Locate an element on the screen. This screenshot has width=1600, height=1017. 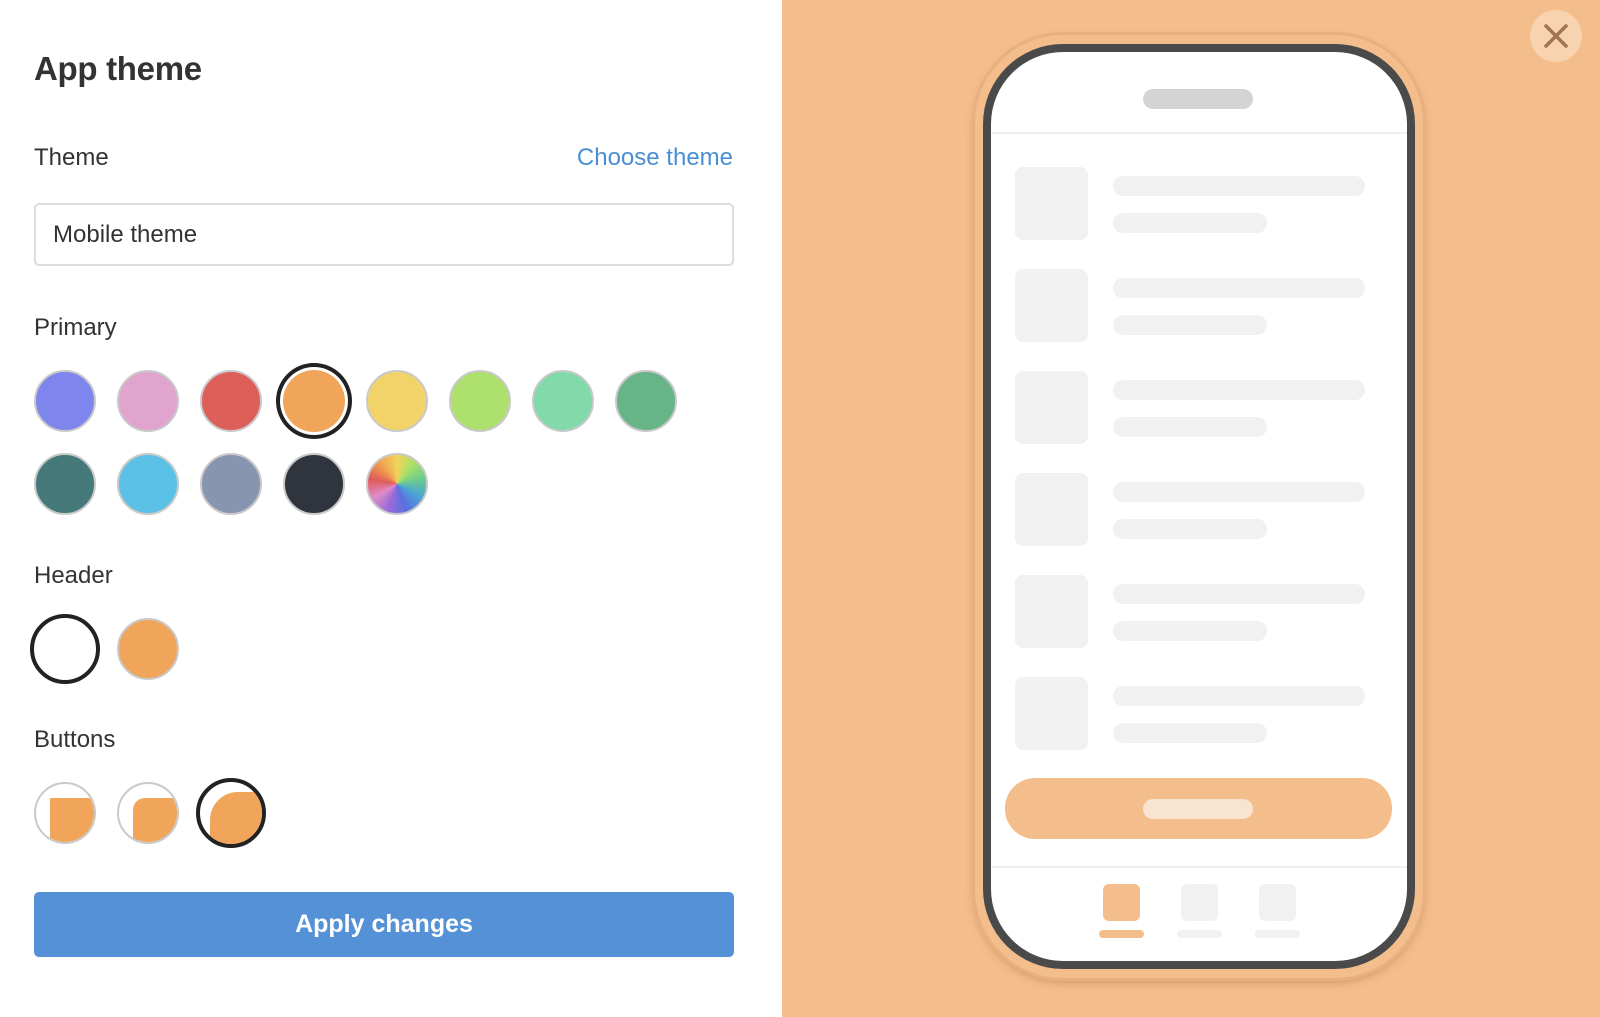
theme-name-input is located at coordinates (384, 234).